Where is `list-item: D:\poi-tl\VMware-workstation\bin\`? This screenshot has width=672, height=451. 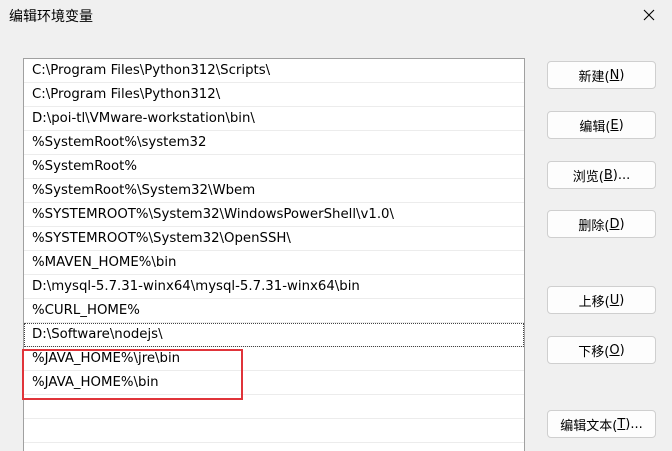
list-item: D:\poi-tl\VMware-workstation\bin\ is located at coordinates (274, 119).